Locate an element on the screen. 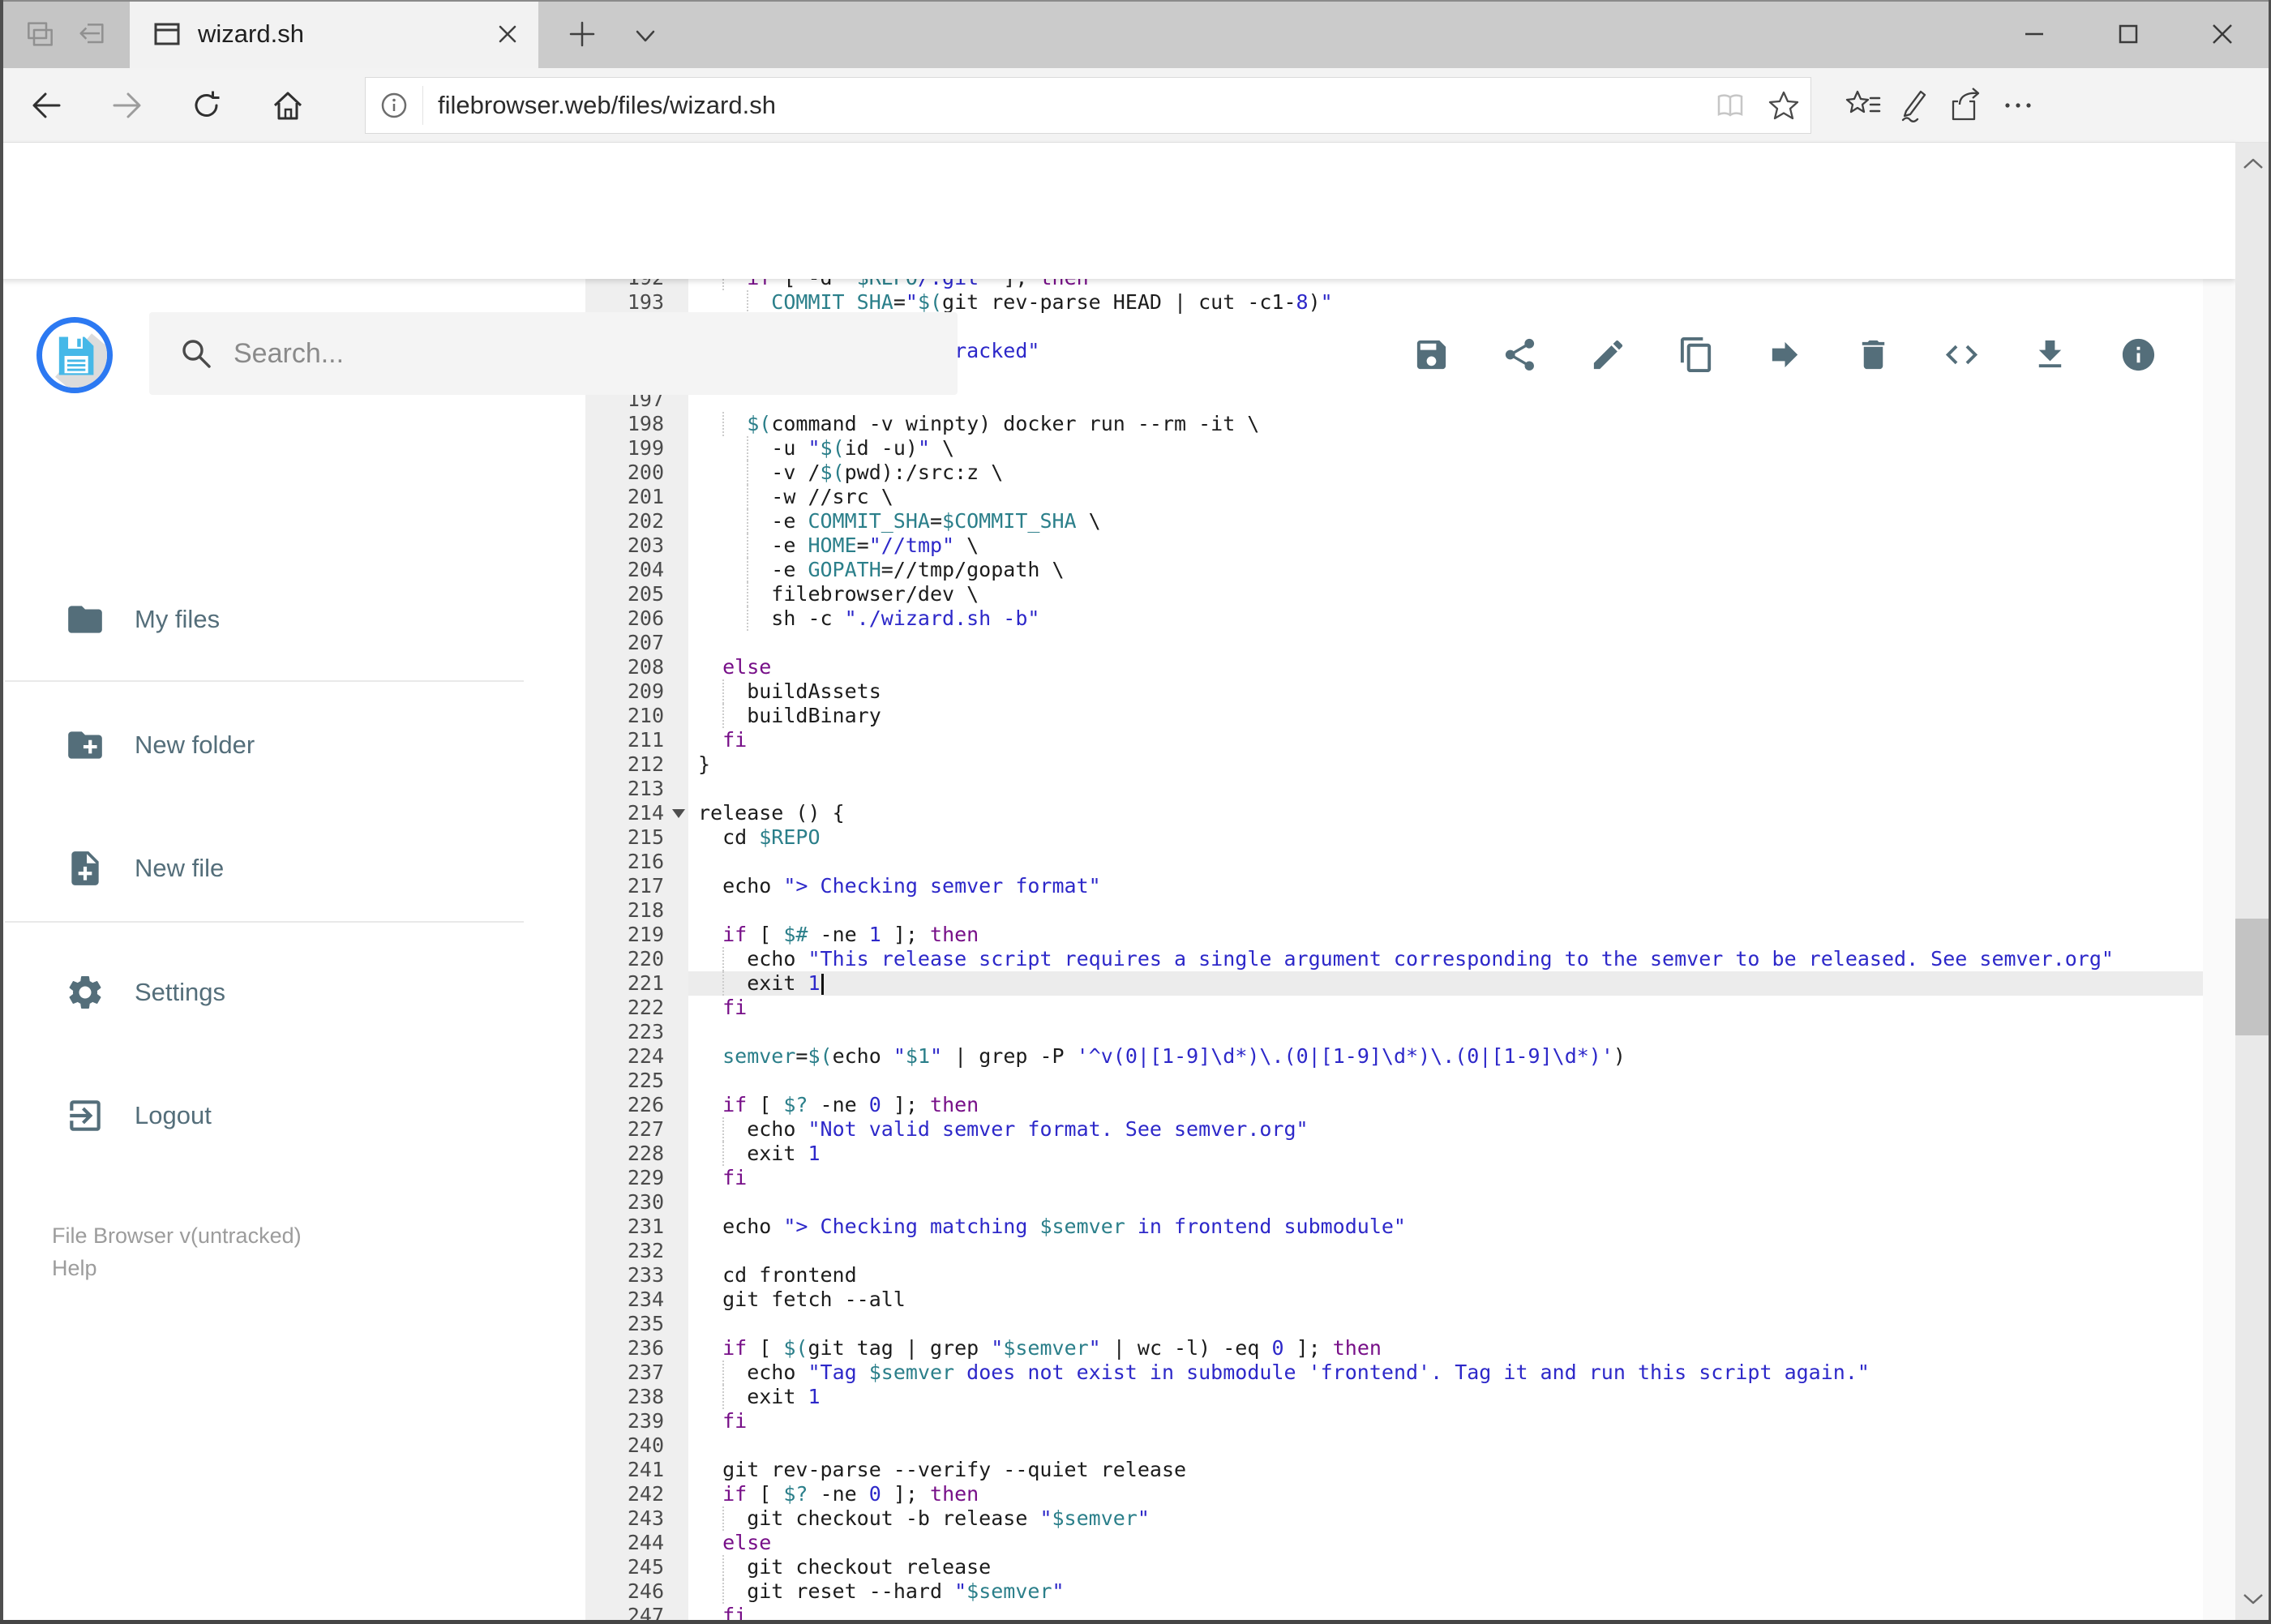 This screenshot has width=2271, height=1624. move-button is located at coordinates (1785, 355).